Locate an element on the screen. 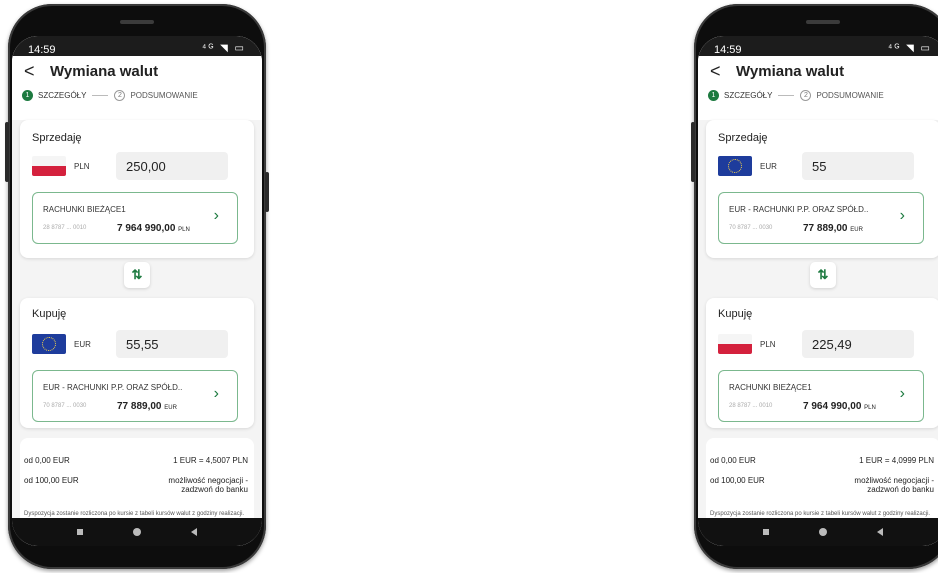  power-button is located at coordinates (267, 192).